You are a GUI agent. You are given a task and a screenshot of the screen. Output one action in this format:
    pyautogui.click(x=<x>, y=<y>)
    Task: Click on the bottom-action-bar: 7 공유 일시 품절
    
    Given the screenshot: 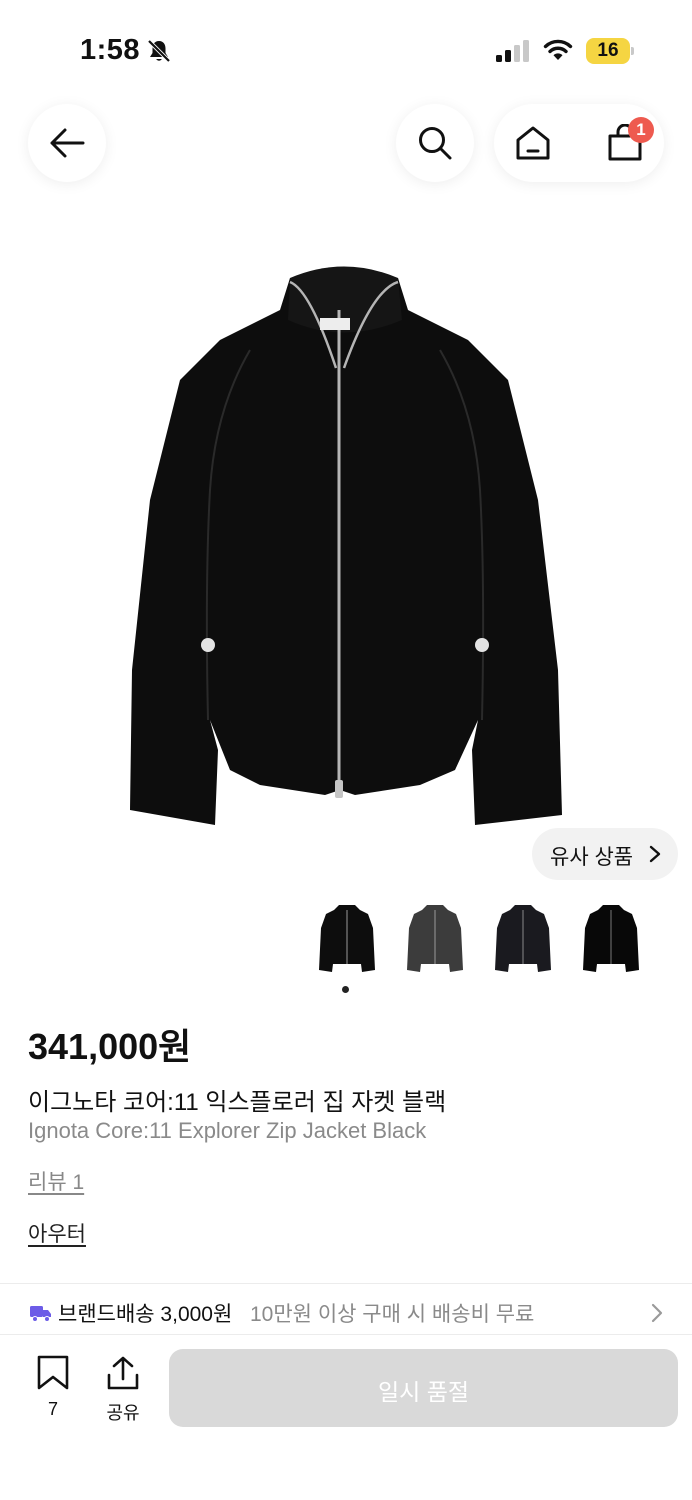 What is the action you would take?
    pyautogui.click(x=346, y=1417)
    